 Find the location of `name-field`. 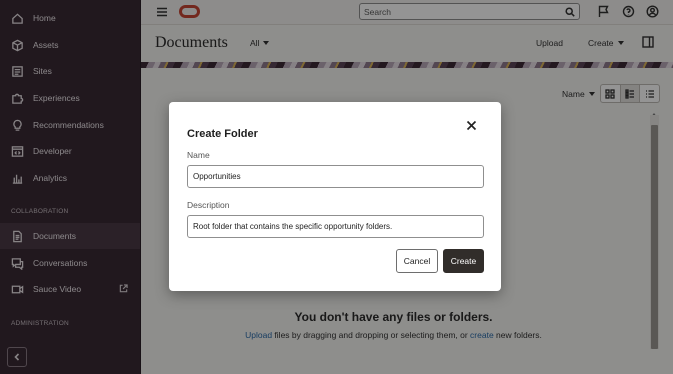

name-field is located at coordinates (335, 176).